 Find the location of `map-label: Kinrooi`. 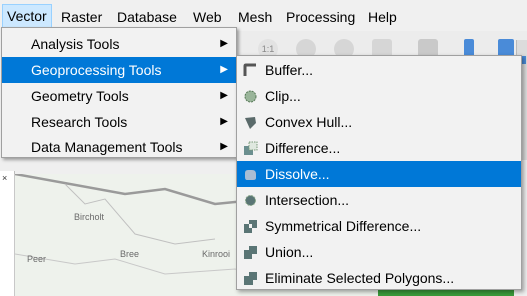

map-label: Kinrooi is located at coordinates (216, 254).